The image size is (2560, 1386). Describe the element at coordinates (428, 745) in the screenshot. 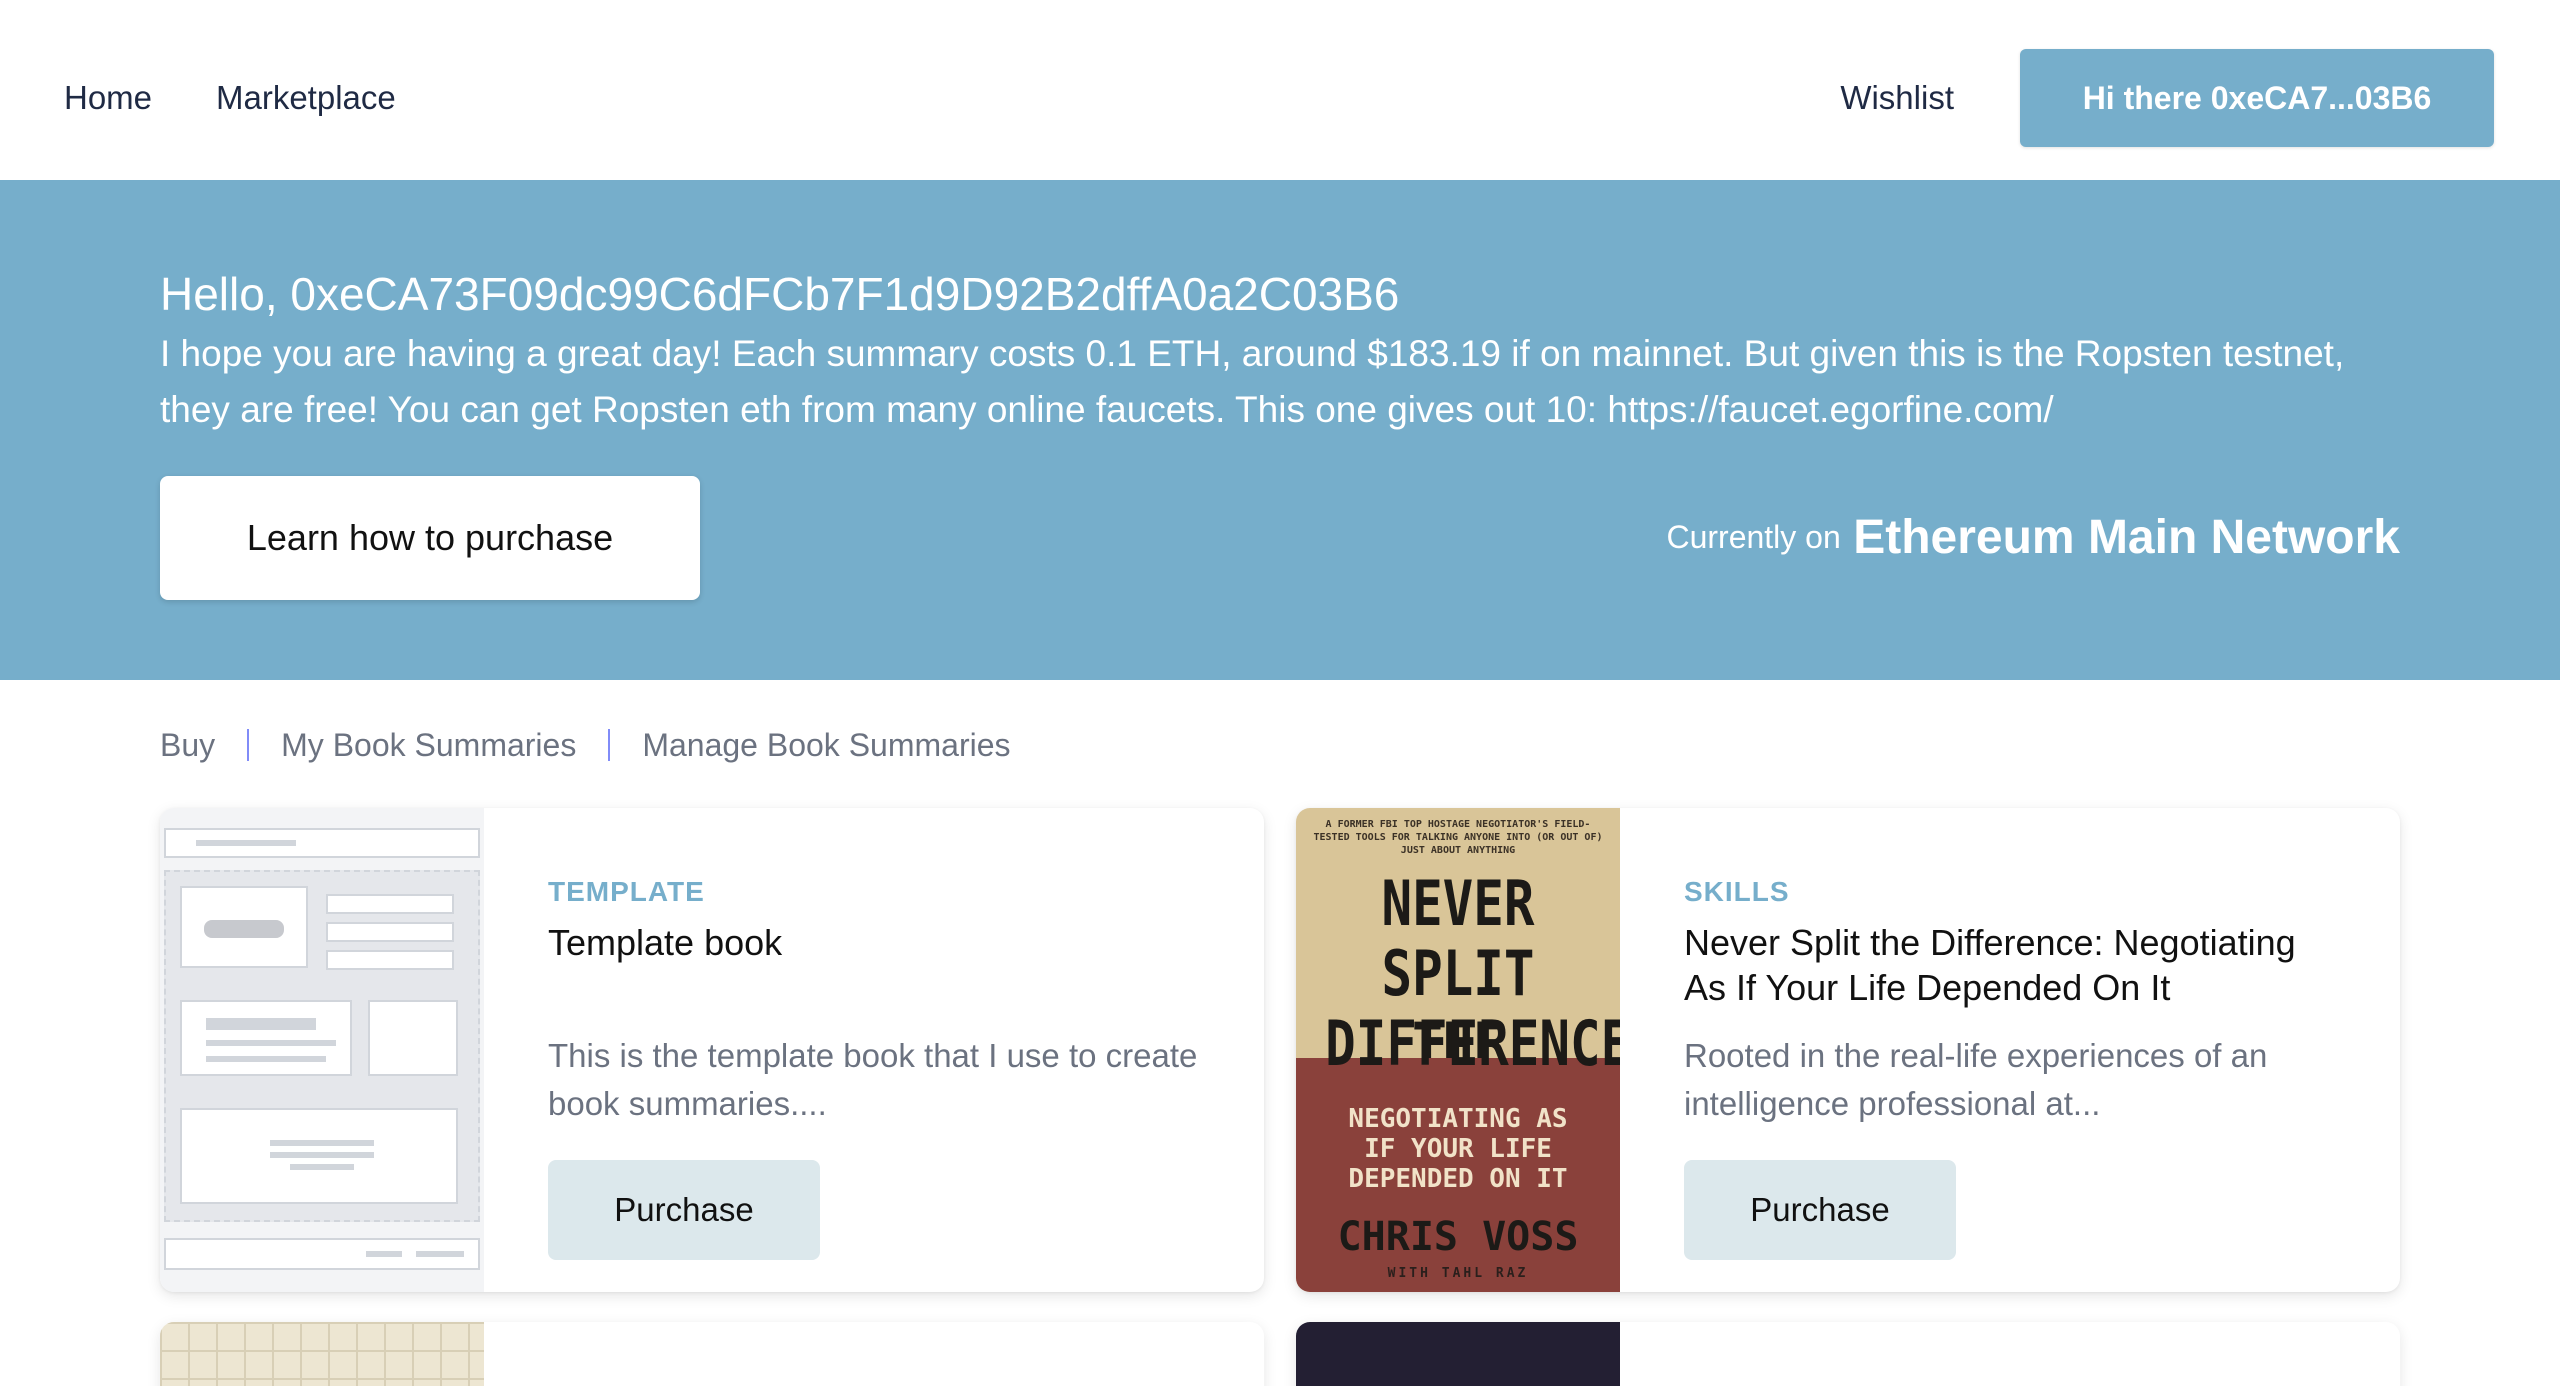

I see `tab-my-book-summaries: My Book Summaries` at that location.